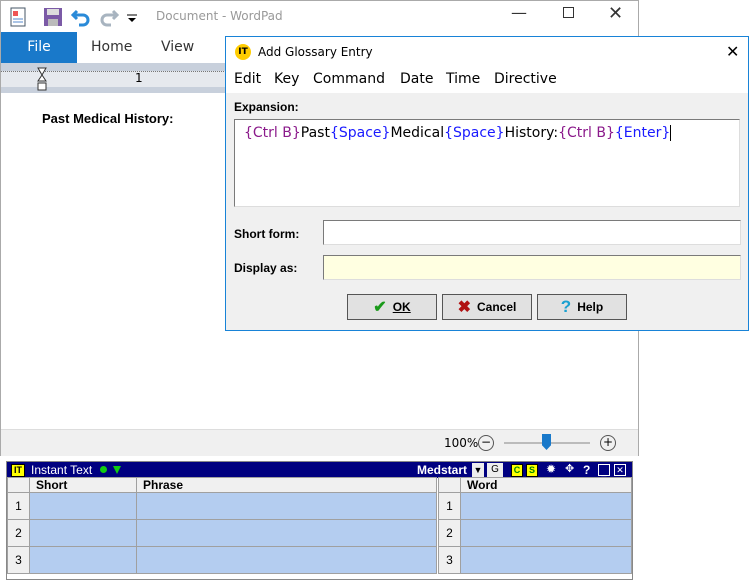 The image size is (749, 582). Describe the element at coordinates (315, 133) in the screenshot. I see `expansion-token: Past` at that location.